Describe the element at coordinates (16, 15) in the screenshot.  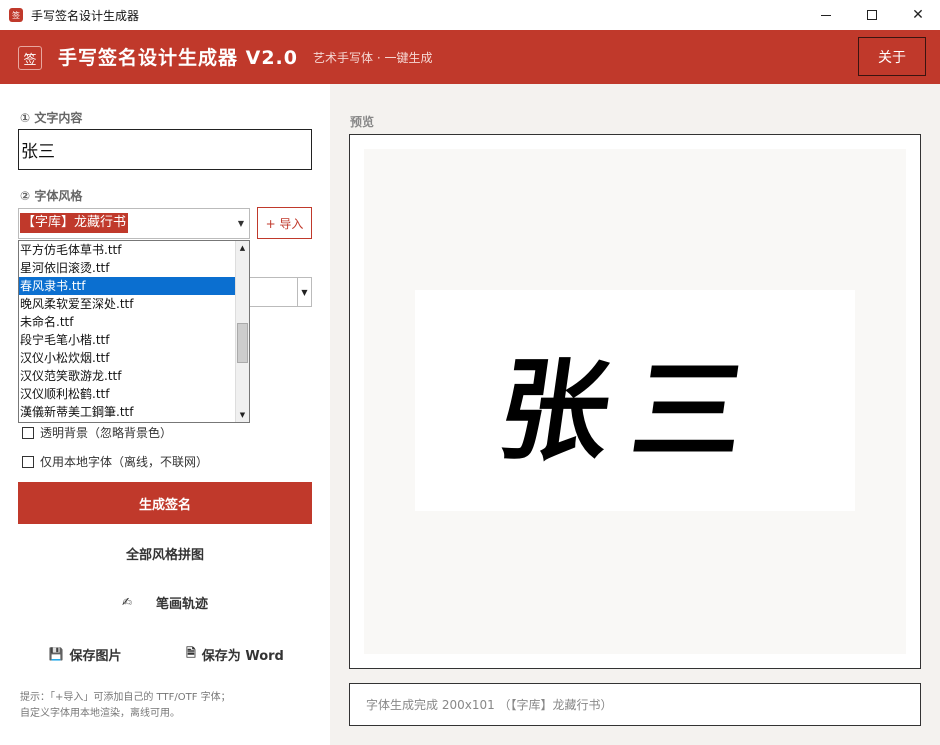
I see `app-icon: 签` at that location.